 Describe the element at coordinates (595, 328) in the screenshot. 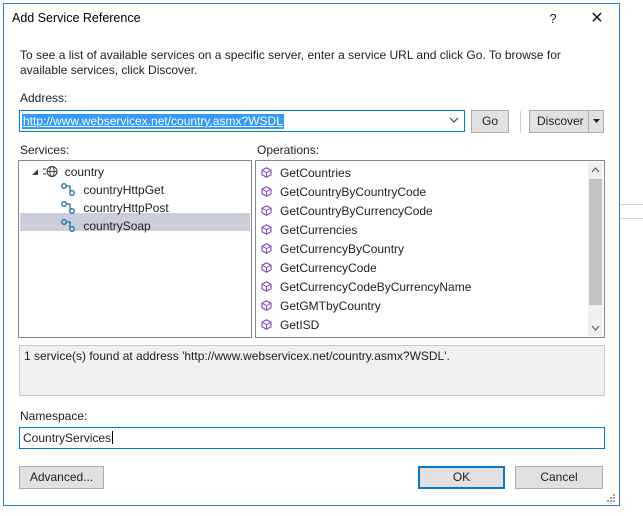

I see `scroll-down-icon` at that location.